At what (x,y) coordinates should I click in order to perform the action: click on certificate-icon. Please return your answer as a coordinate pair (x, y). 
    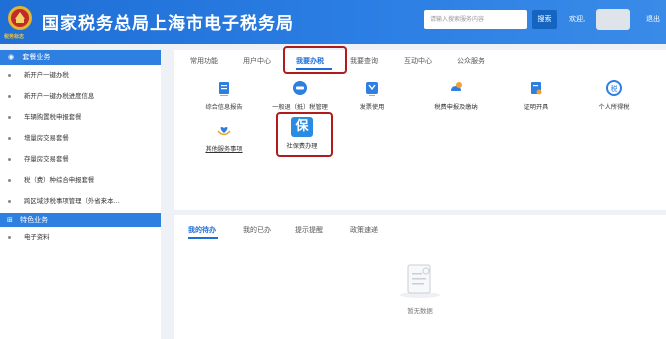
    Looking at the image, I should click on (536, 88).